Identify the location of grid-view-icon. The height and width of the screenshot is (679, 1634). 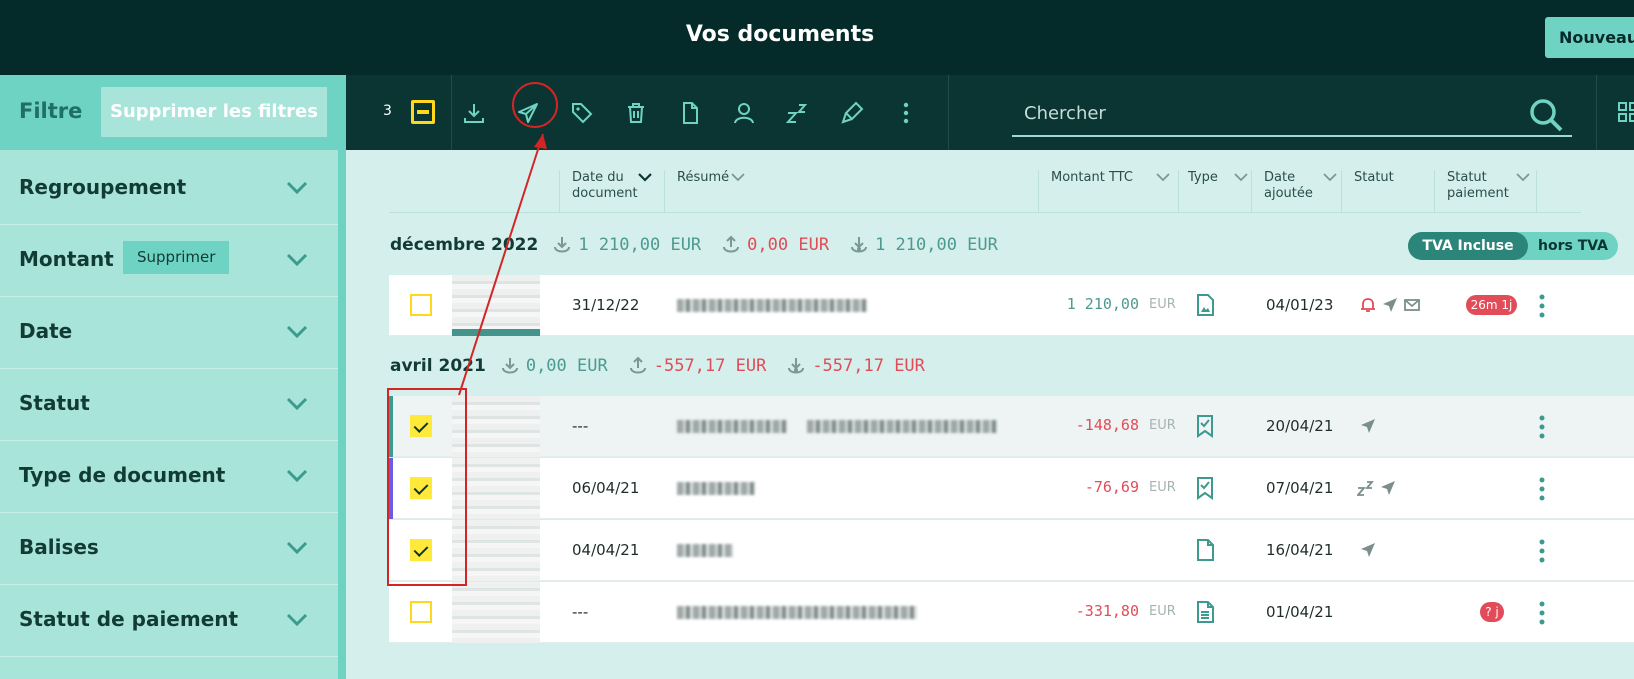
(1625, 112).